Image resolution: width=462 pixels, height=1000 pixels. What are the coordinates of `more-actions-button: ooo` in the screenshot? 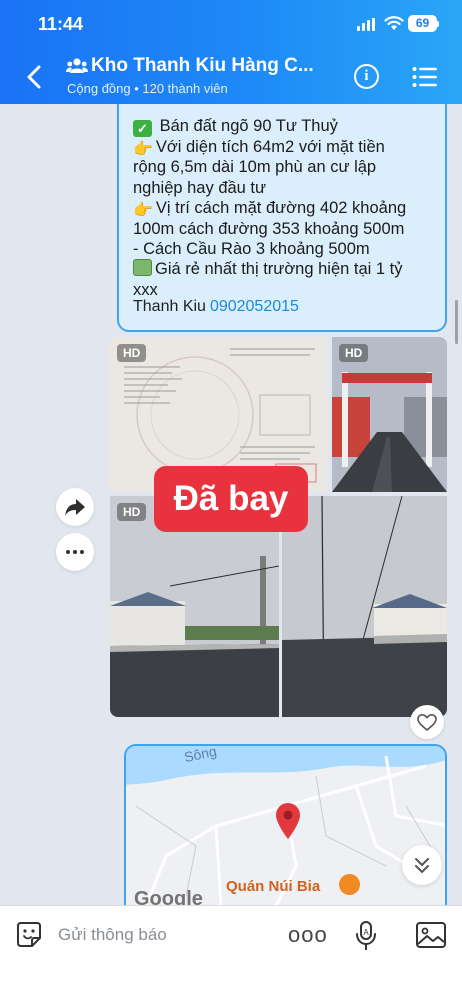 It's located at (308, 935).